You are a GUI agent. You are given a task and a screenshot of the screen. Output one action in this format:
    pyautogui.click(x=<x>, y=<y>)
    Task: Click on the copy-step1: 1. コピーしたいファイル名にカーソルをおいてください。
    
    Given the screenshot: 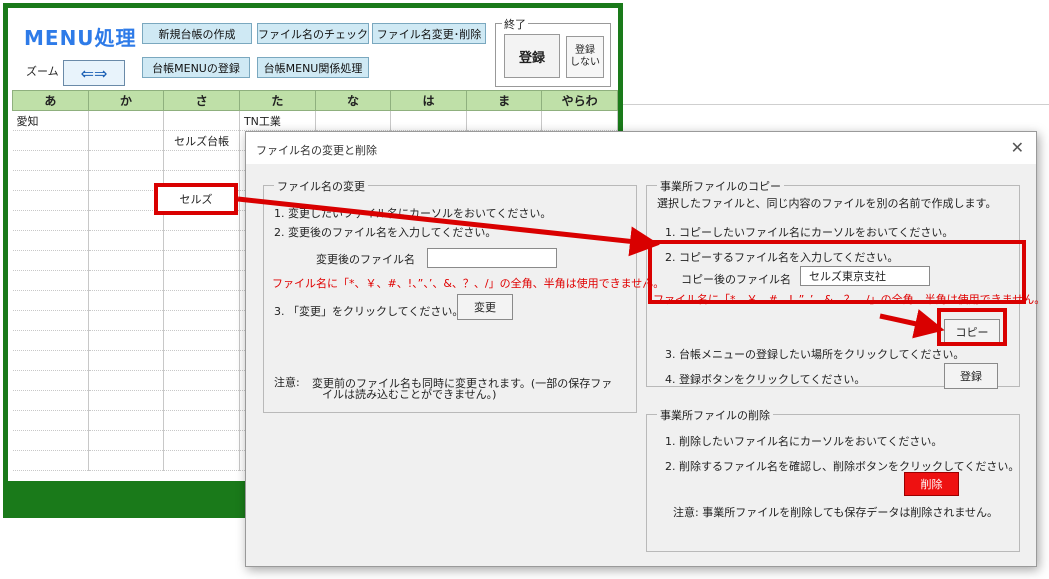 What is the action you would take?
    pyautogui.click(x=809, y=232)
    